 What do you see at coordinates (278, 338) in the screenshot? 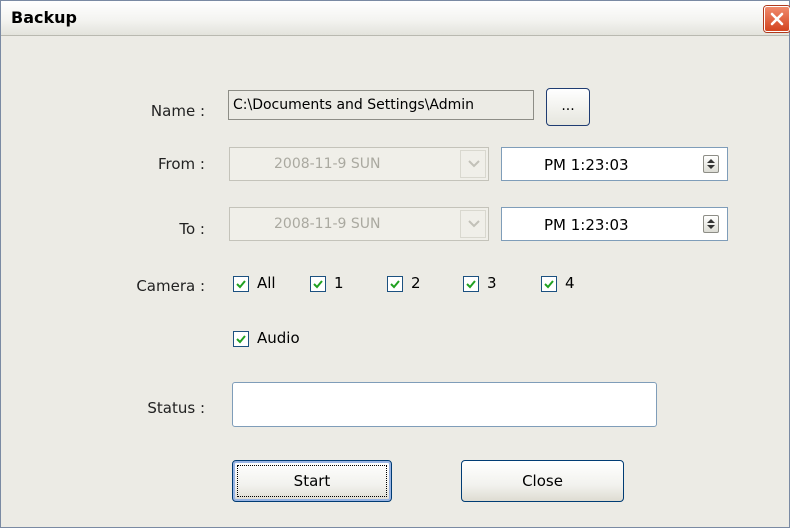
I see `audio-label: Audio` at bounding box center [278, 338].